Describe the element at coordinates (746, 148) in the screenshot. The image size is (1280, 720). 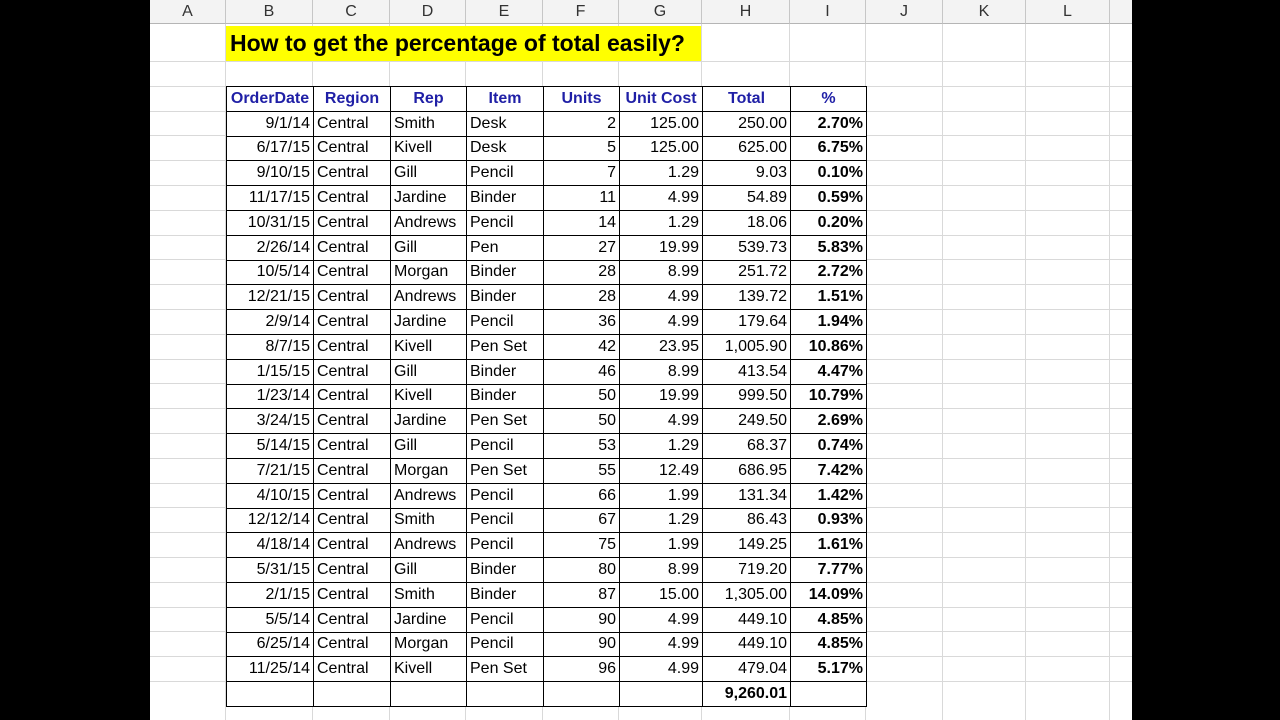
I see `cell-total: 625.00` at that location.